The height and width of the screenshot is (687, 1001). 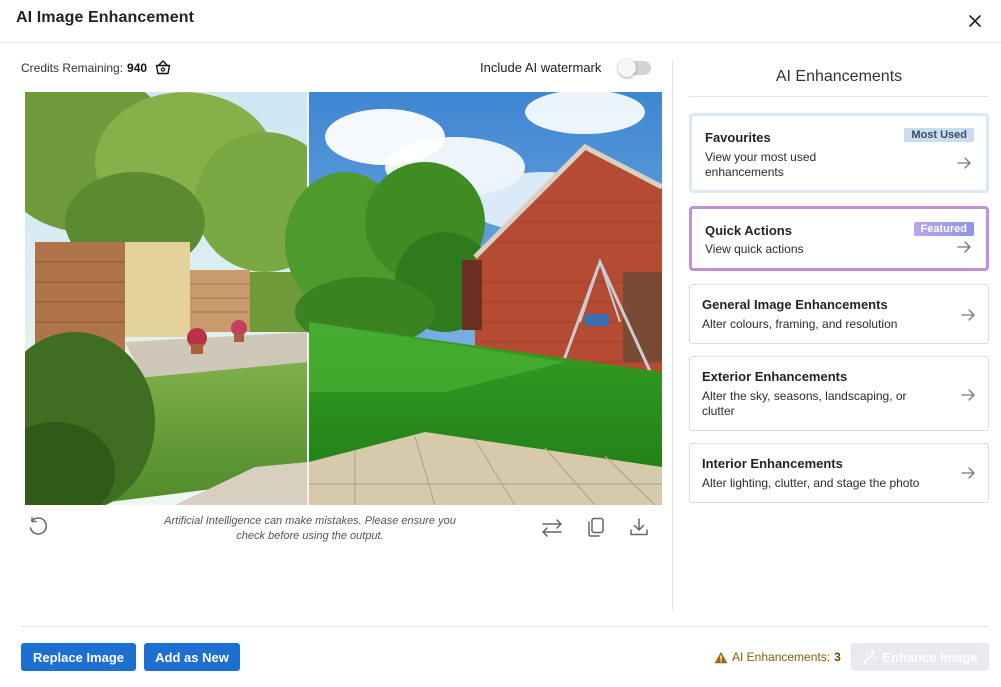 I want to click on swap-icon, so click(x=552, y=528).